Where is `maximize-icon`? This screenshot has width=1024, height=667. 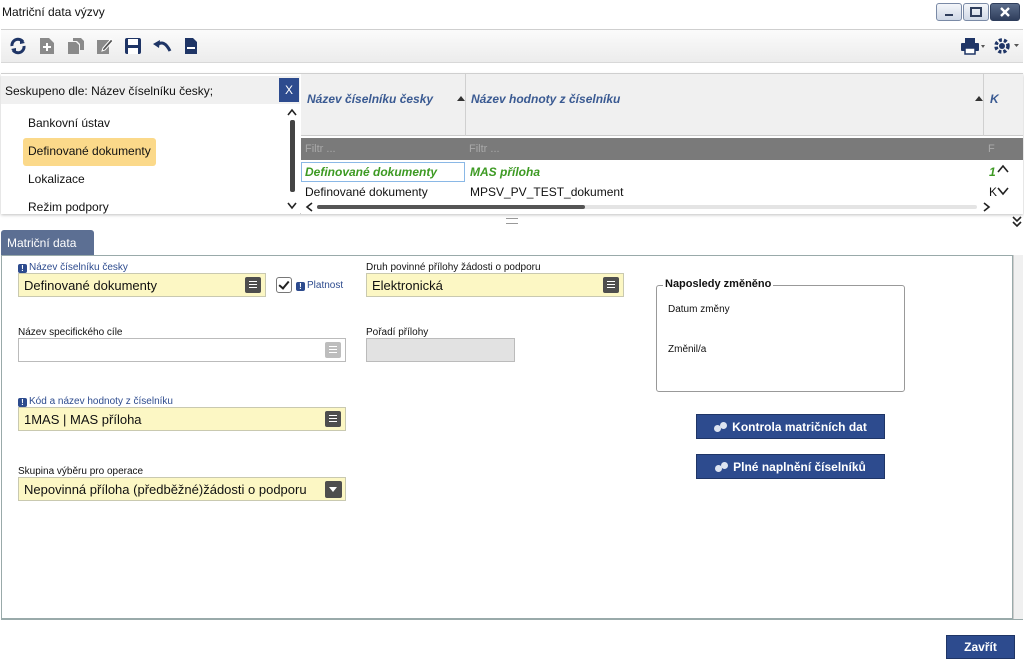
maximize-icon is located at coordinates (976, 12).